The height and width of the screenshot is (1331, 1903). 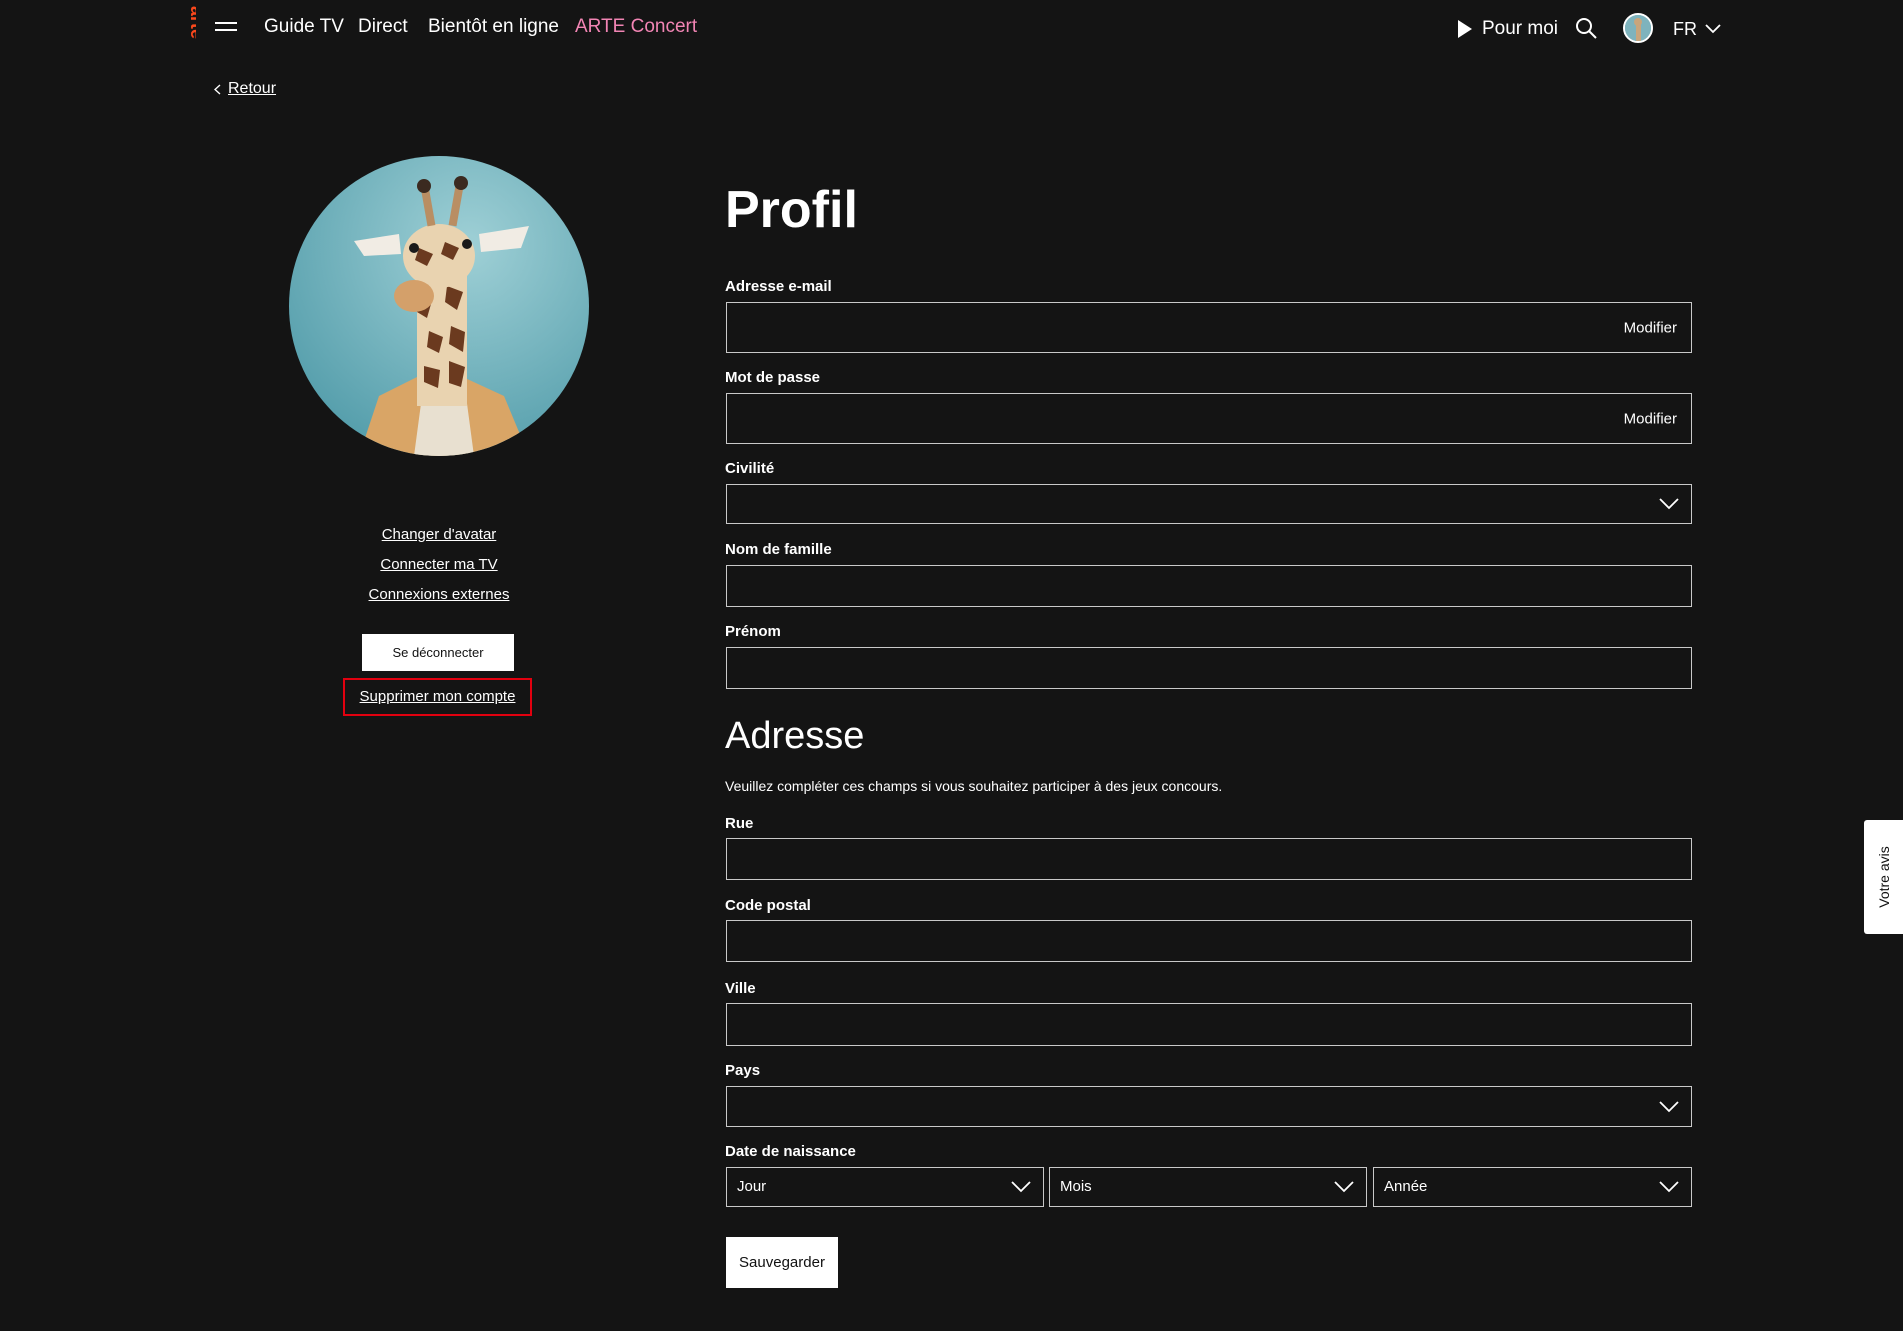 What do you see at coordinates (768, 905) in the screenshot?
I see `postal-label: Code postal` at bounding box center [768, 905].